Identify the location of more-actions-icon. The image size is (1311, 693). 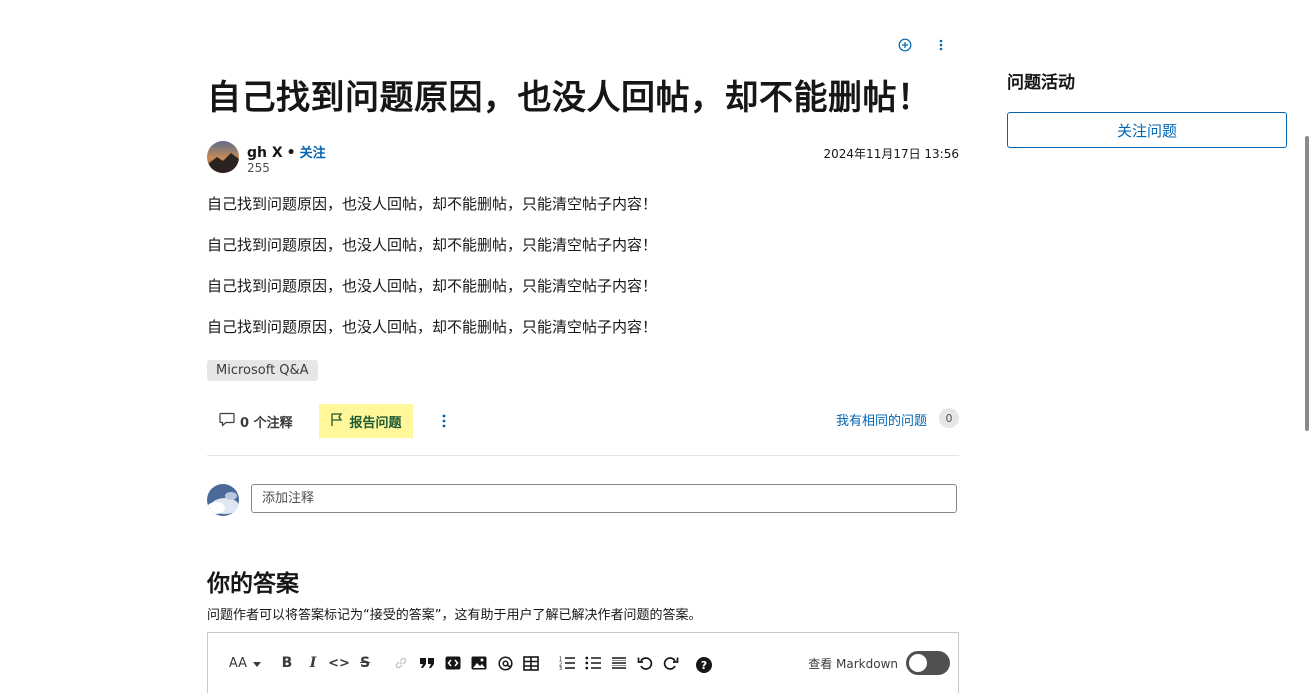
(444, 423).